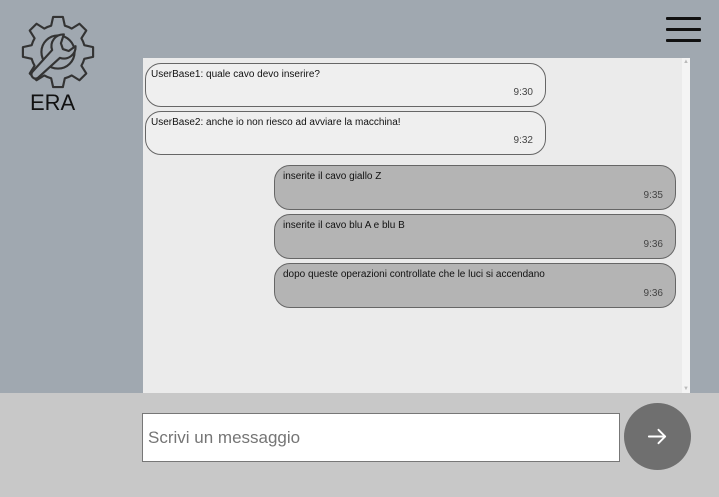 This screenshot has width=719, height=497. I want to click on message-time: 9:30, so click(523, 92).